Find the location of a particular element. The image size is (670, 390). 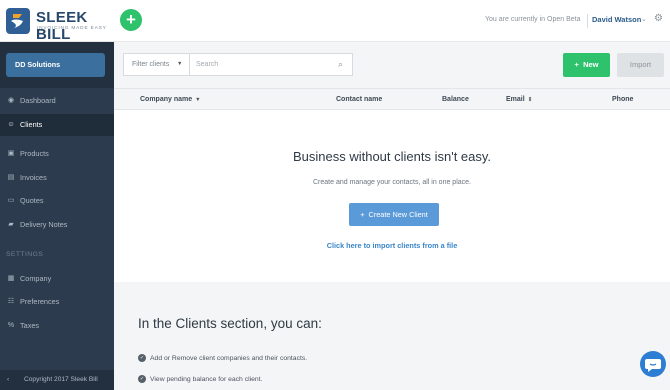

create-button-label: Create New Client is located at coordinates (398, 214).